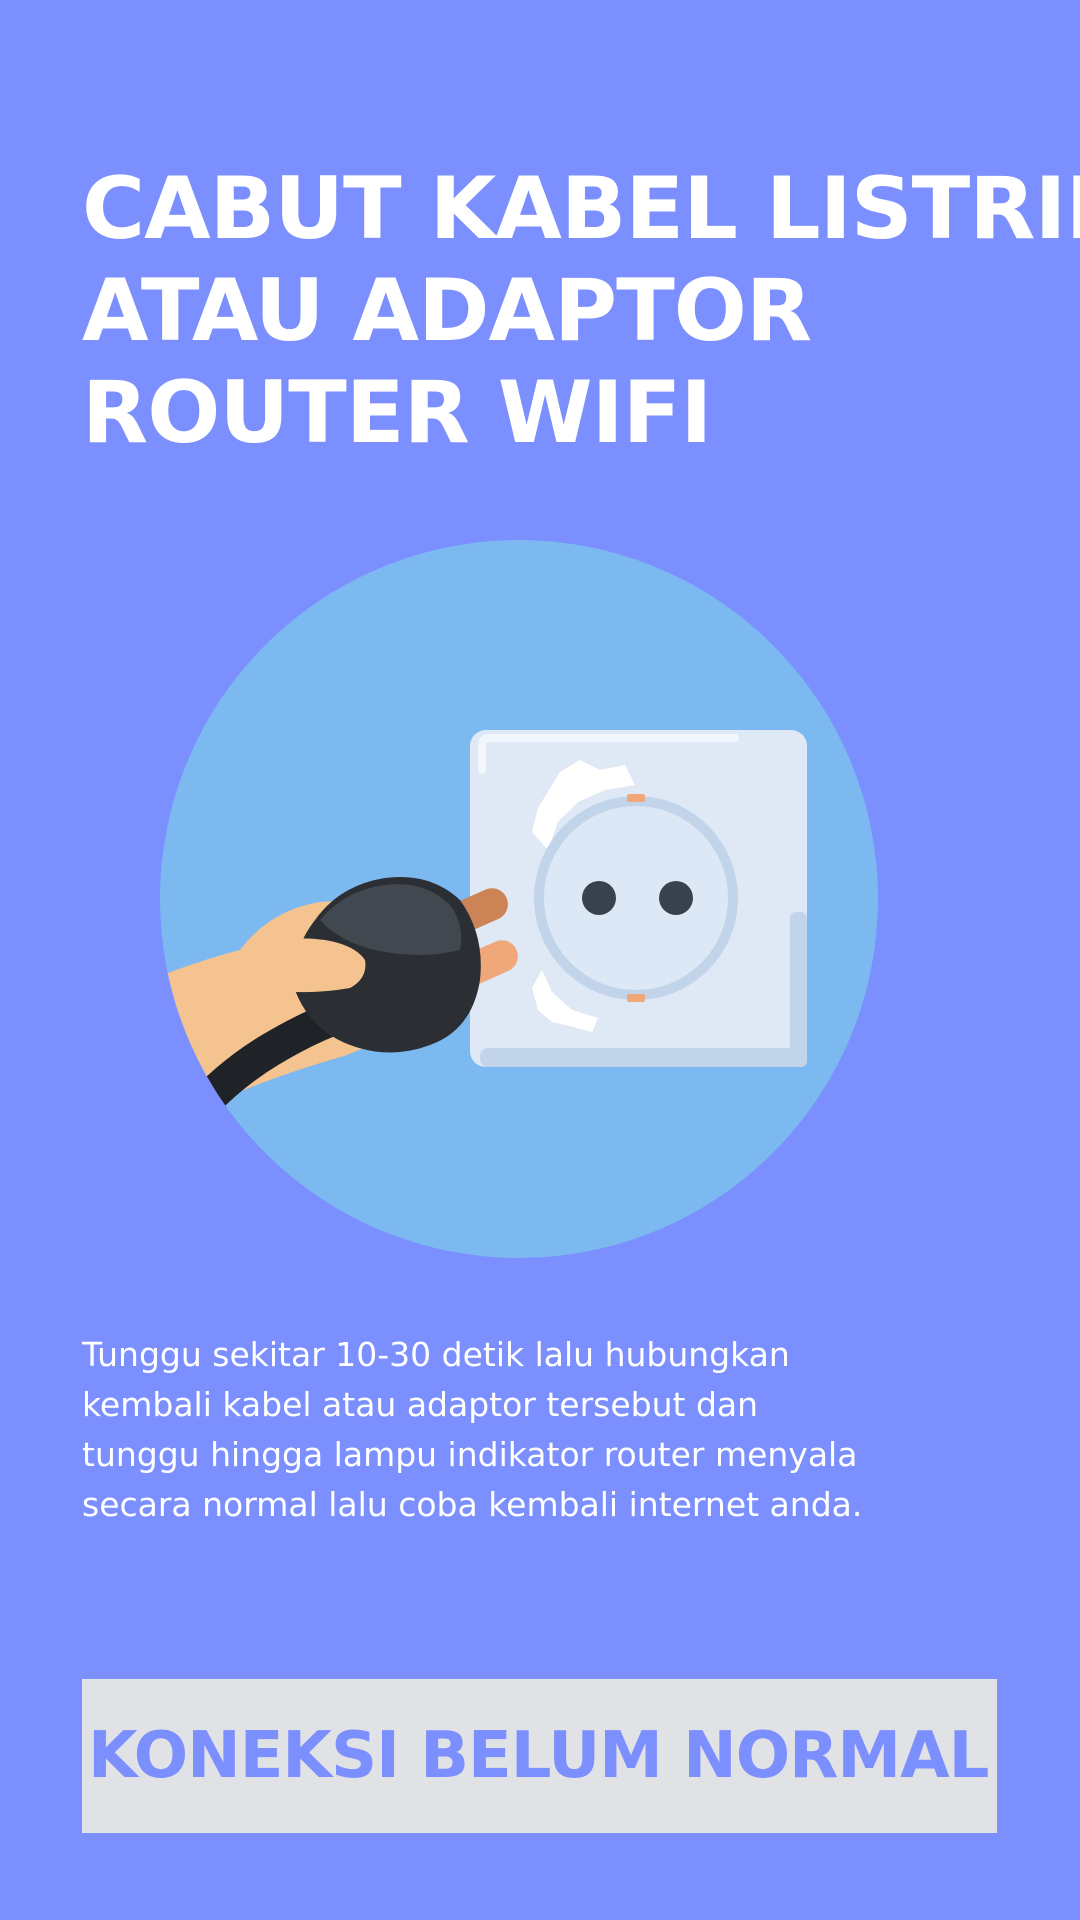  Describe the element at coordinates (447, 311) in the screenshot. I see `title-line-2: ATAU ADAPTOR` at that location.